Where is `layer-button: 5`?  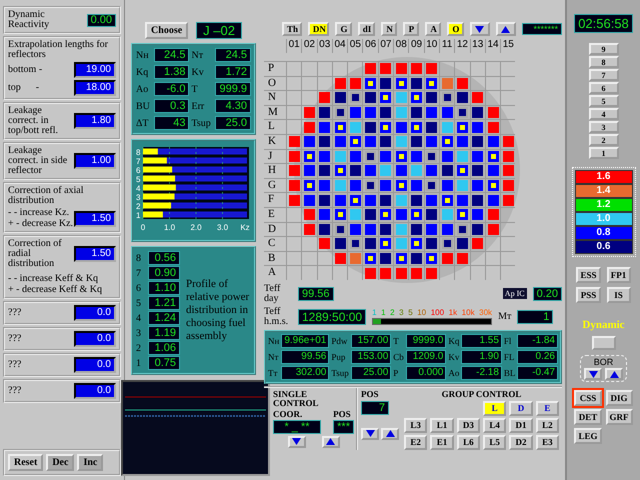 layer-button: 5 is located at coordinates (603, 101).